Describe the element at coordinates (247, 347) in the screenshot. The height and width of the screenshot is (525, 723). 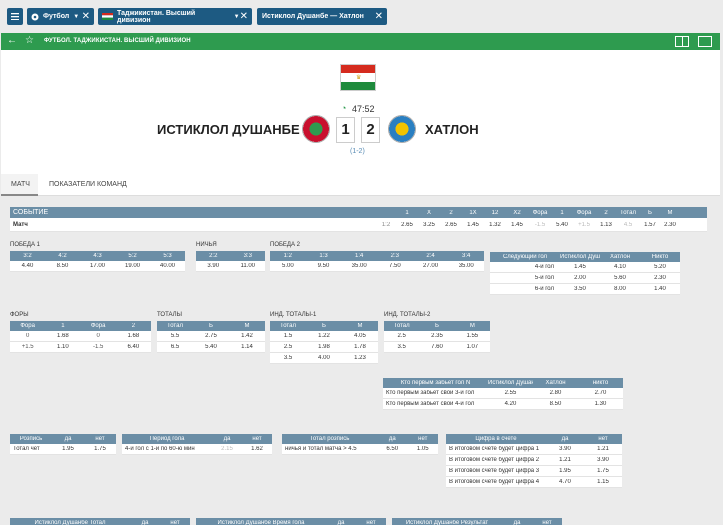
I see `odds-cell: 1.14` at that location.